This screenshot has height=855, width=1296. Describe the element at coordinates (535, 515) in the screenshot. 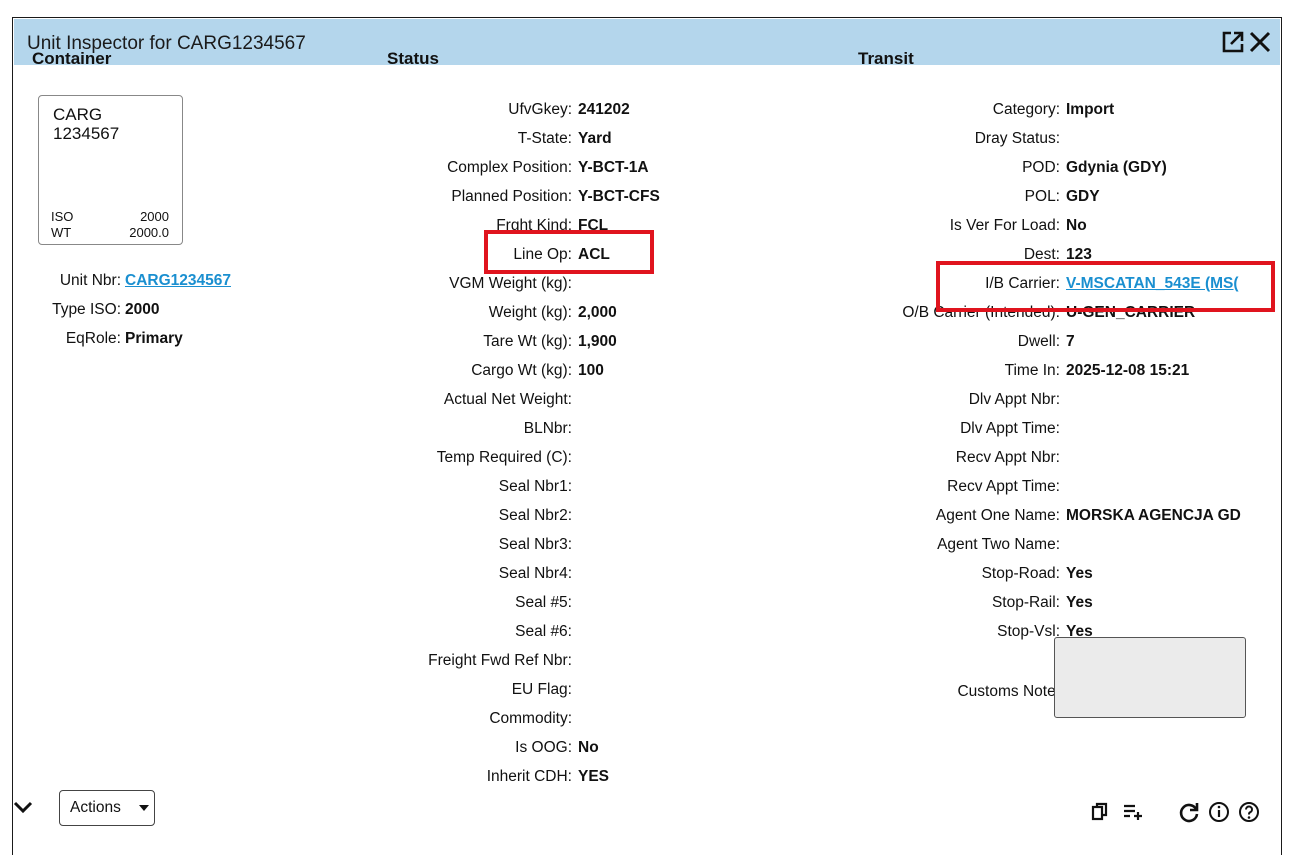

I see `field-label: Seal Nbr2:` at that location.